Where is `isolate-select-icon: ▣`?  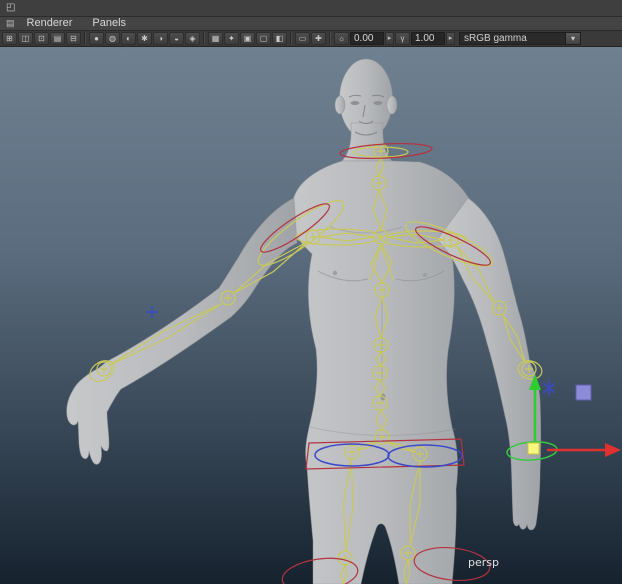
isolate-select-icon: ▣ is located at coordinates (247, 38).